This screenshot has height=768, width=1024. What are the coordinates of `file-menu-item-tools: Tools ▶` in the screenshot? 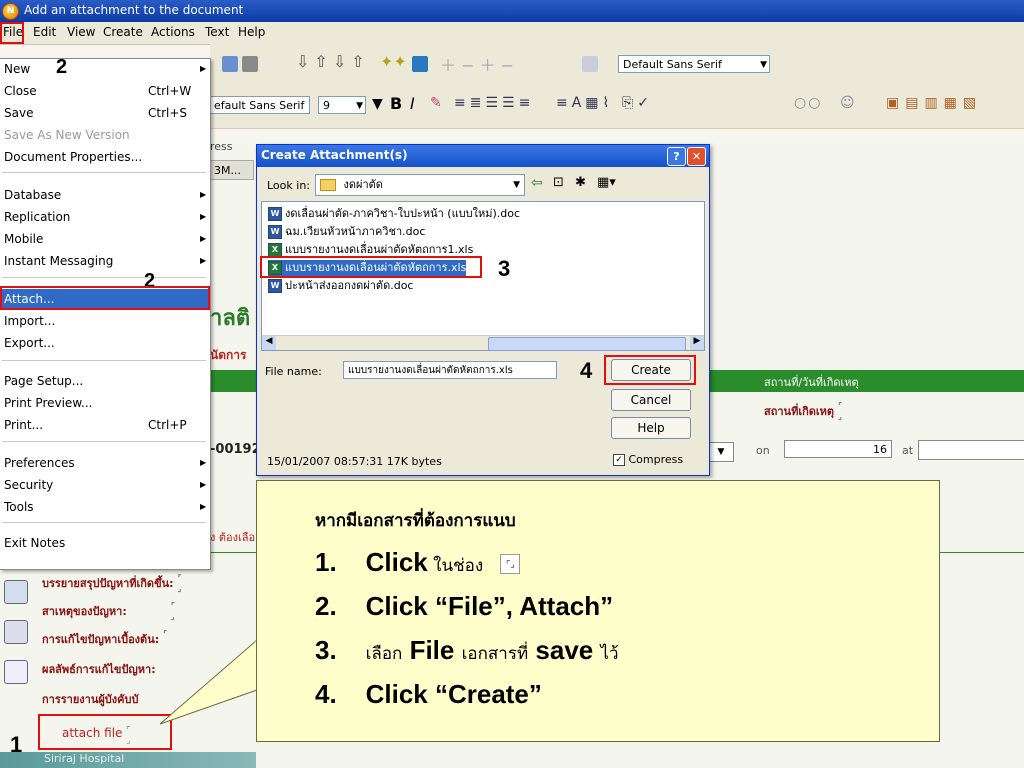 It's located at (105, 507).